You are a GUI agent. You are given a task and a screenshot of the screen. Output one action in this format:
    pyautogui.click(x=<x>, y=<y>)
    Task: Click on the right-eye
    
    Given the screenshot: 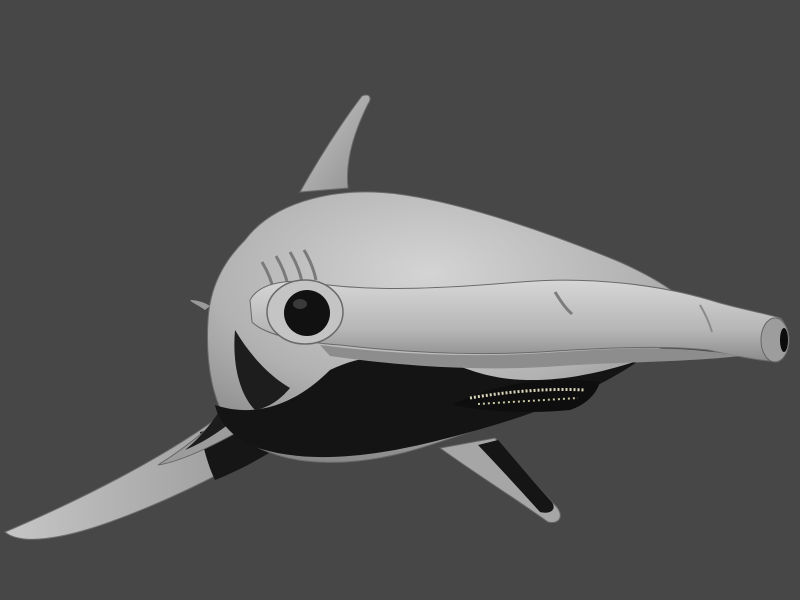 What is the action you would take?
    pyautogui.click(x=775, y=340)
    